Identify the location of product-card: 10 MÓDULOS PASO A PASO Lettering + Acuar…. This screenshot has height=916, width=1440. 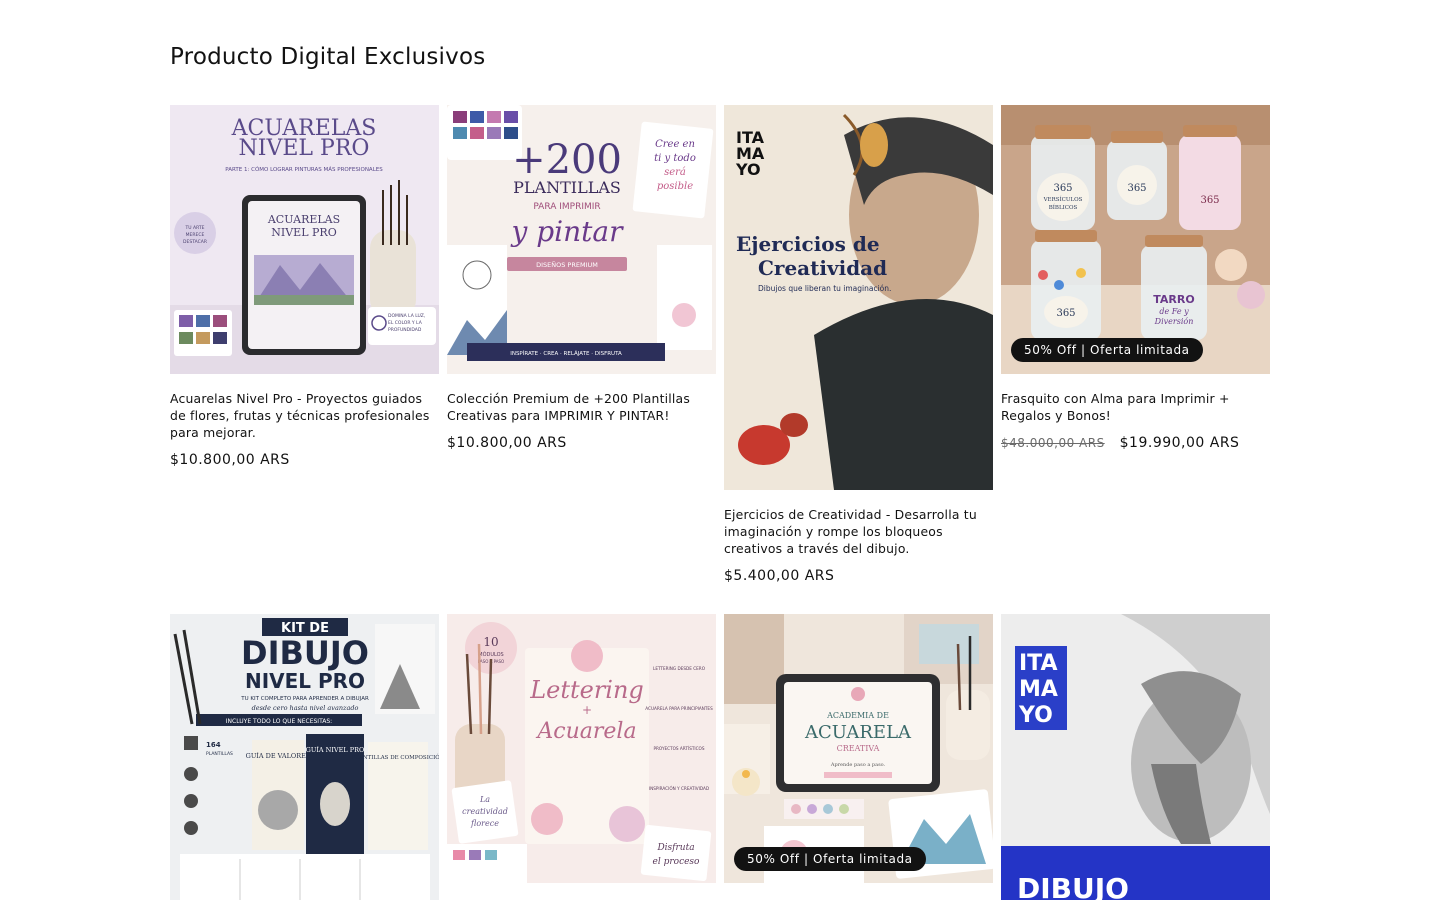
(581, 756).